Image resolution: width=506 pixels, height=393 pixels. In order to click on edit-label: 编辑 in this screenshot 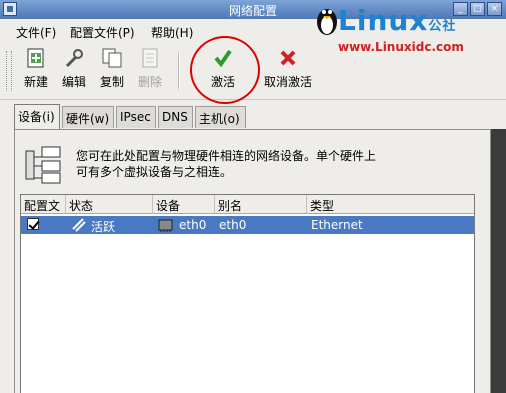, I will do `click(74, 82)`.